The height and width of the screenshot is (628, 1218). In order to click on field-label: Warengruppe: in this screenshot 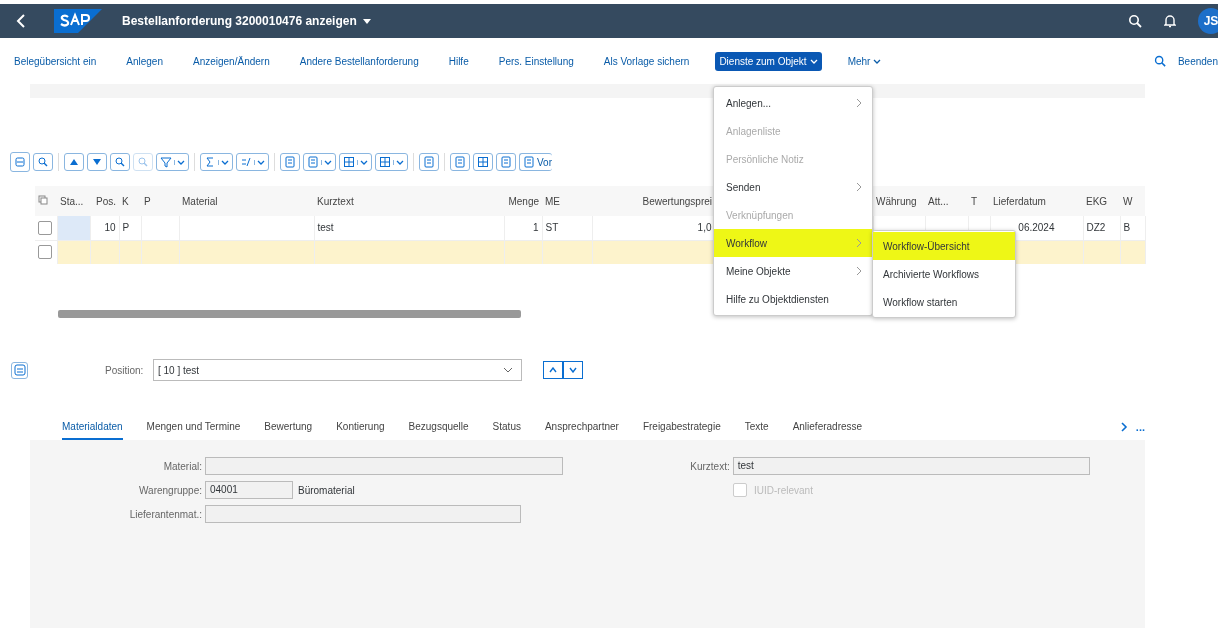, I will do `click(170, 490)`.